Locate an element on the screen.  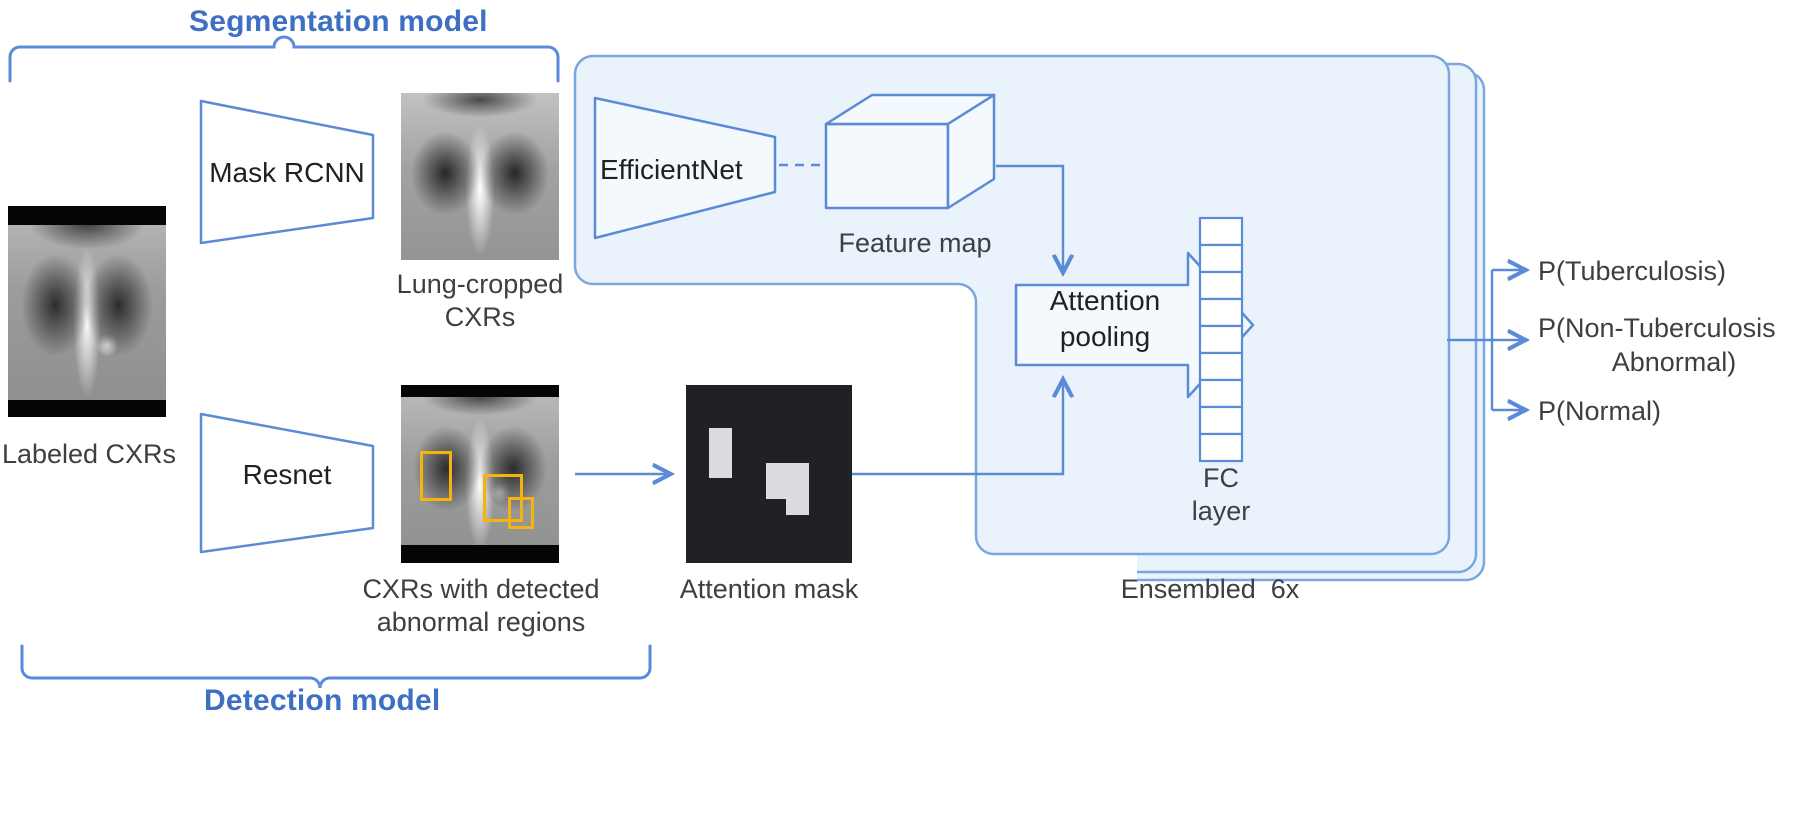
detected-regions-caption-line1: CXRs with detected is located at coordinates (481, 589).